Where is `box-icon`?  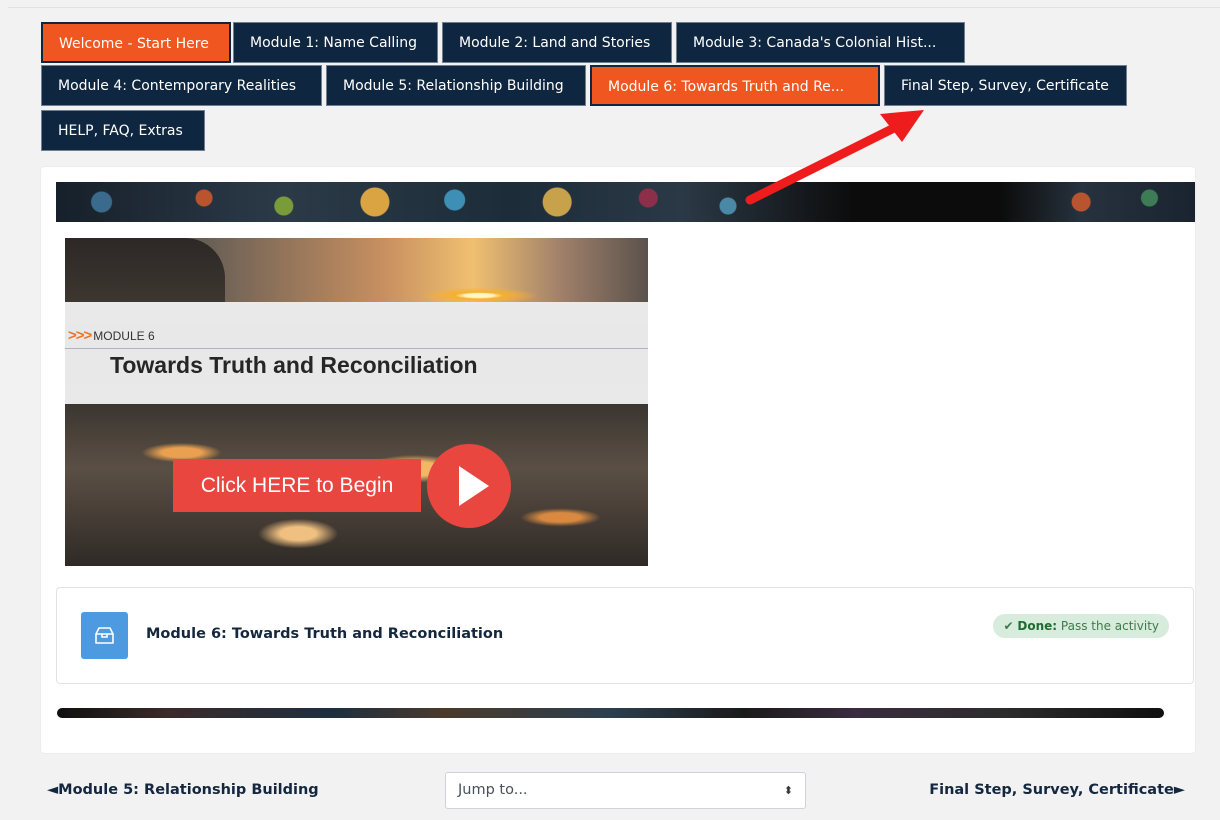
box-icon is located at coordinates (104, 635).